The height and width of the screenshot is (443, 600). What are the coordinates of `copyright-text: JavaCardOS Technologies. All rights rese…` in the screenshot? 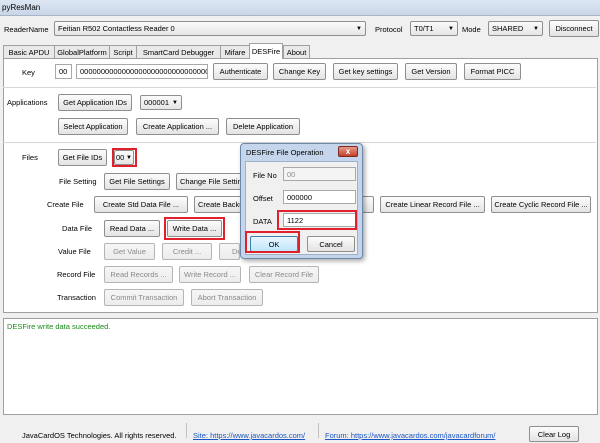 It's located at (99, 435).